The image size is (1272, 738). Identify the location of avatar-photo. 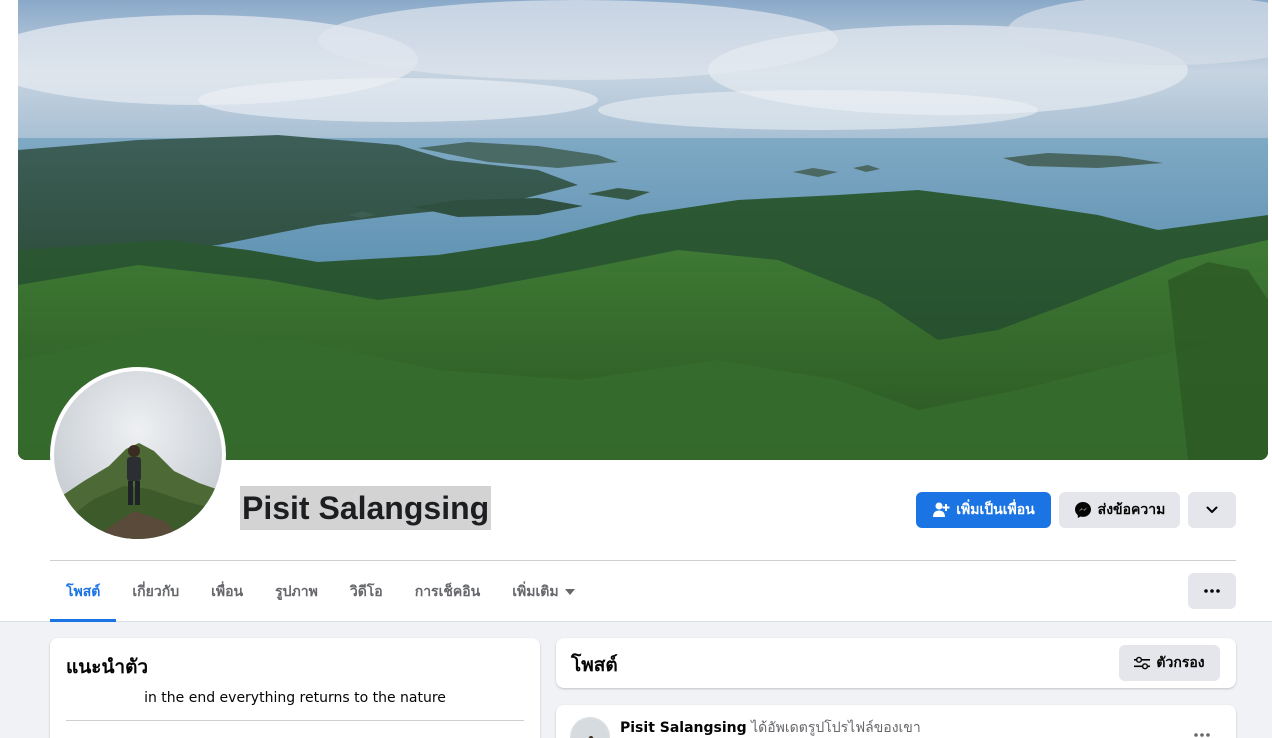
(138, 455).